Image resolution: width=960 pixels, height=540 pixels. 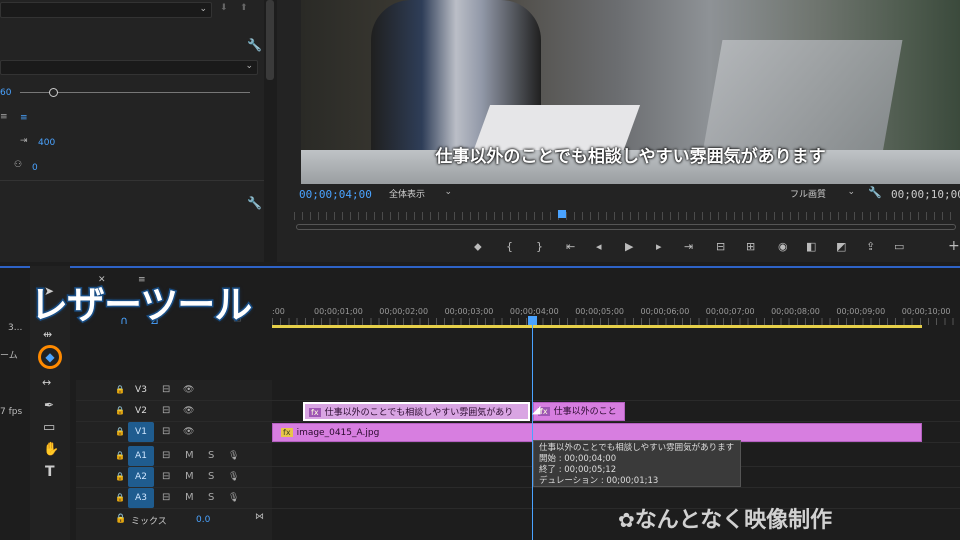 What do you see at coordinates (270, 40) in the screenshot?
I see `left-scrollbar` at bounding box center [270, 40].